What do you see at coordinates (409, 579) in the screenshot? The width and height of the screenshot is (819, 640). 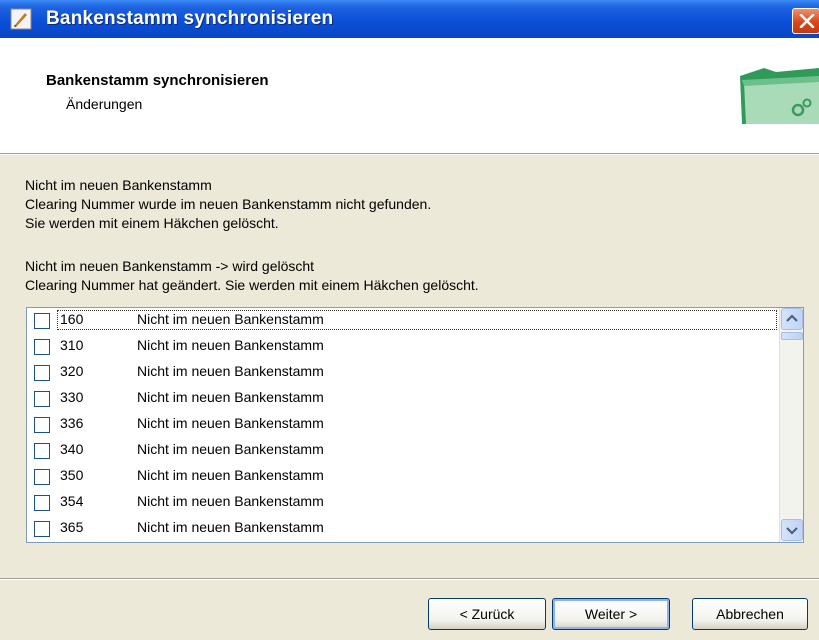 I see `footer-divider-highlight` at bounding box center [409, 579].